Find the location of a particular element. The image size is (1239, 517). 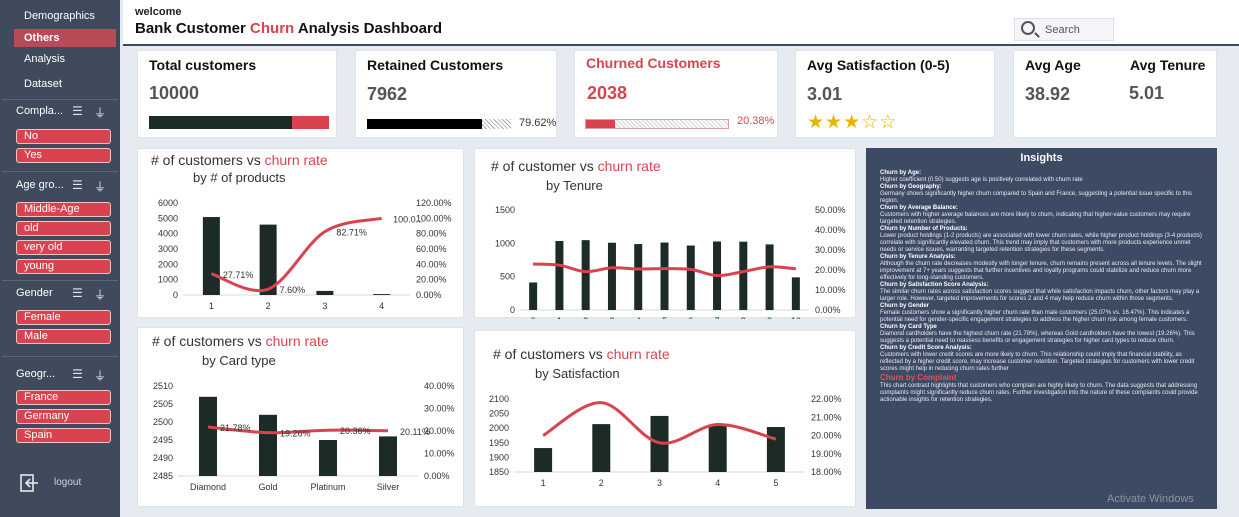

nav-demographics: Demographics is located at coordinates (65, 16).